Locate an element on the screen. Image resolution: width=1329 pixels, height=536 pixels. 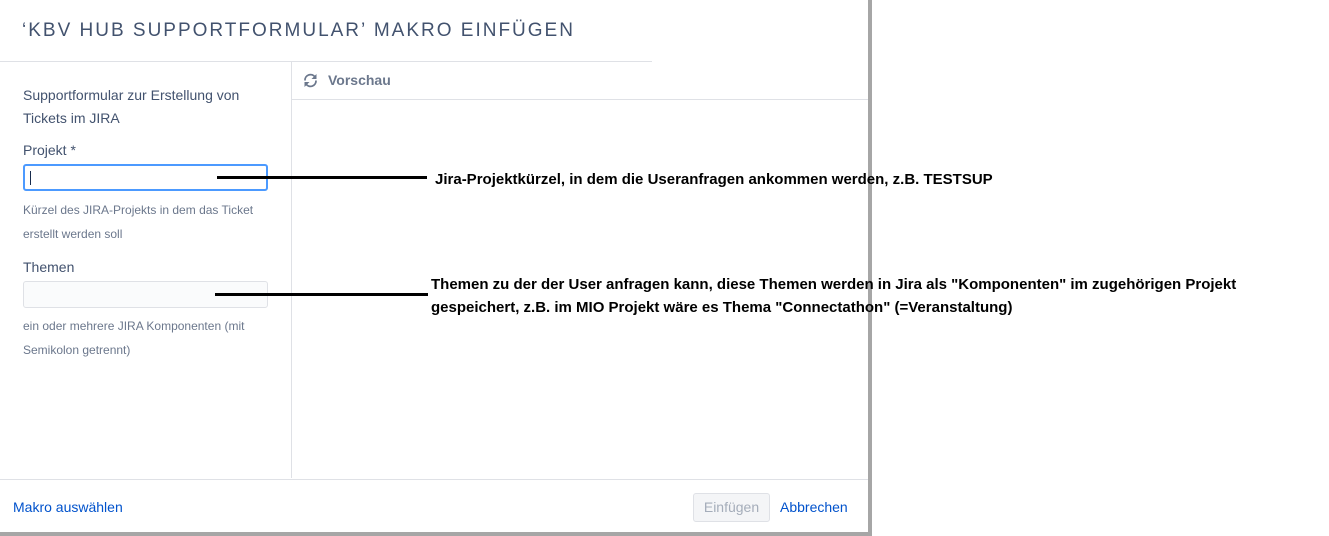
project-annotation-line is located at coordinates (322, 177).